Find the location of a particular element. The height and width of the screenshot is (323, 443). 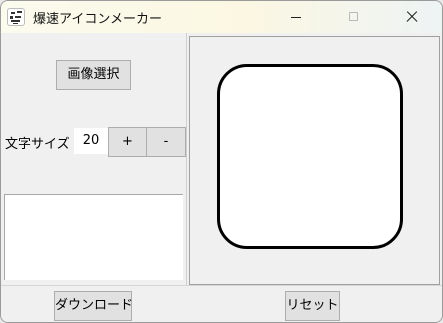

maximize-button is located at coordinates (354, 17).